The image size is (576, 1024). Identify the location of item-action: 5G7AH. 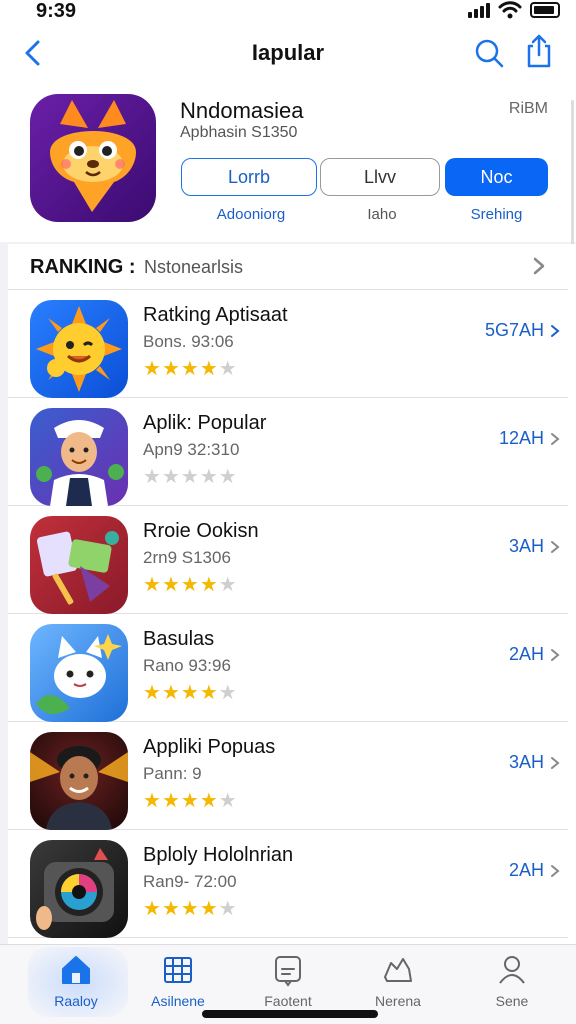
(522, 330).